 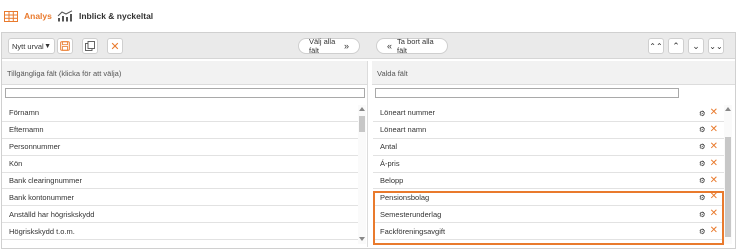 I want to click on double-chevron-right-icon: », so click(x=346, y=46).